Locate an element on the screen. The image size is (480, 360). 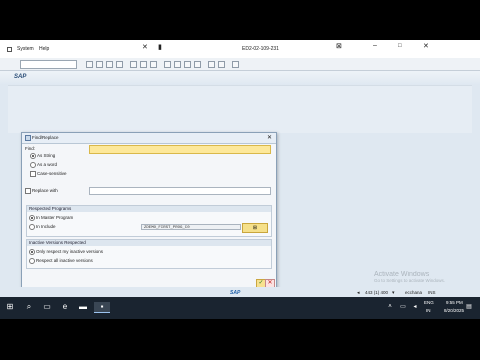
respected-programs-header: Respected Programs is located at coordinates (149, 209).